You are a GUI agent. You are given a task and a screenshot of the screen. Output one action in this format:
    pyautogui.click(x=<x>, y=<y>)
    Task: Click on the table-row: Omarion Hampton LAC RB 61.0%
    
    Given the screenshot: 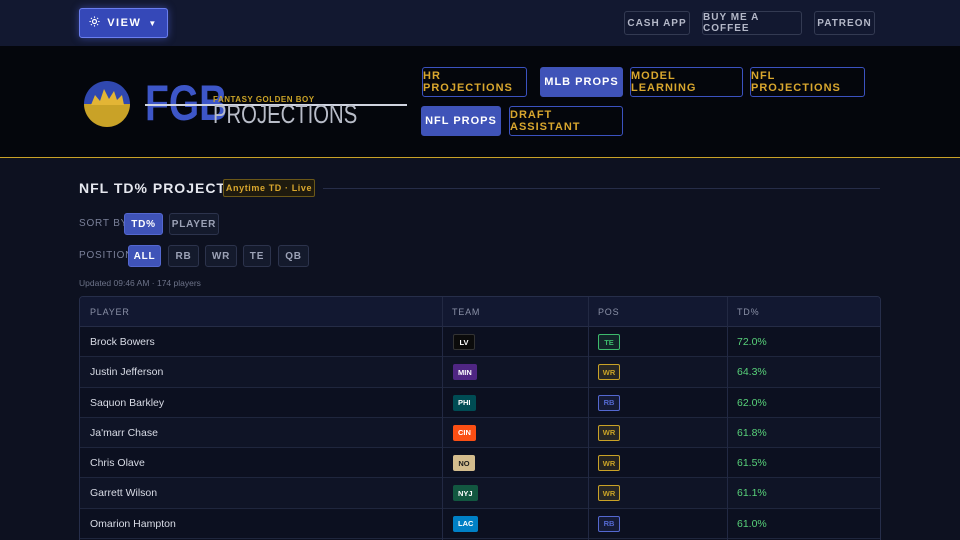 What is the action you would take?
    pyautogui.click(x=480, y=524)
    